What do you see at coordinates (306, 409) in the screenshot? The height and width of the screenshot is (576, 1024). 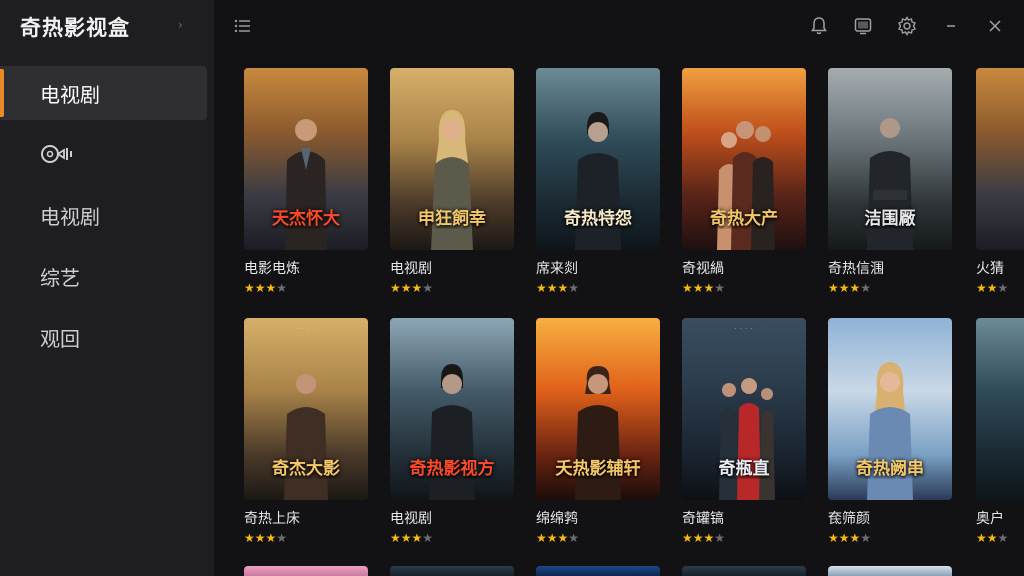 I see `poster-image: · · · · 奇杰大影` at bounding box center [306, 409].